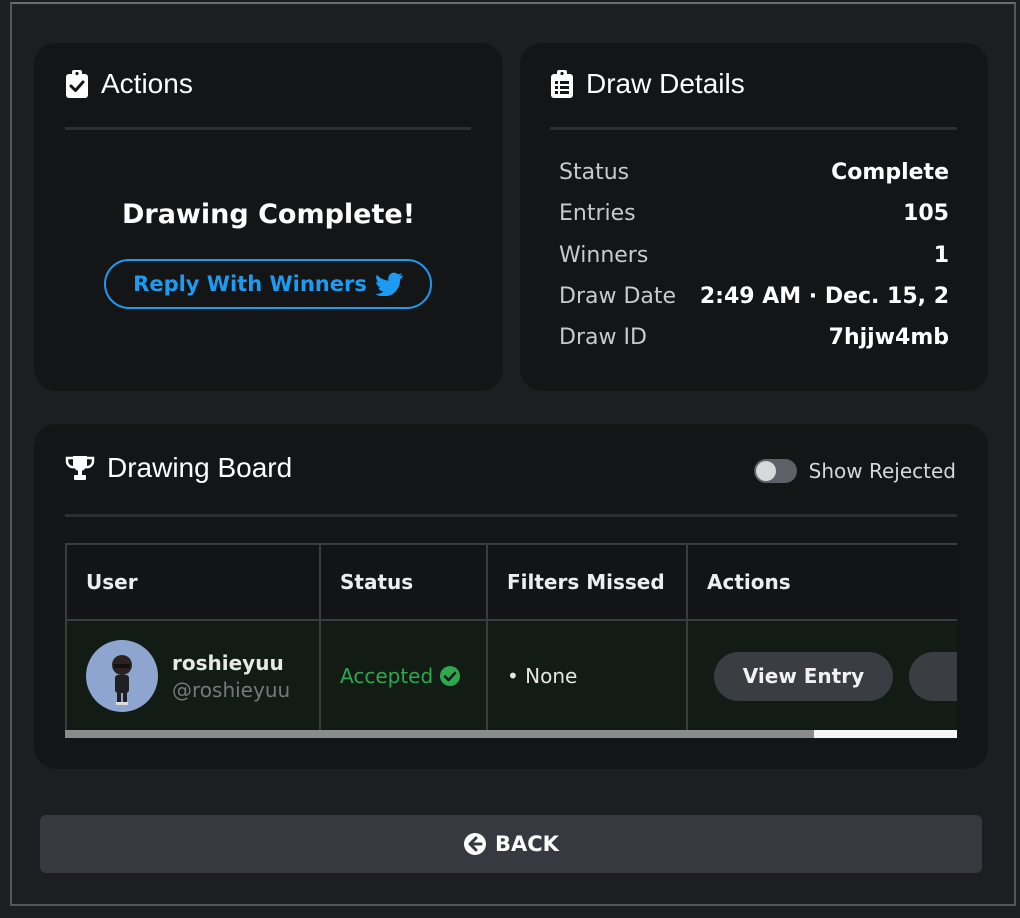 The height and width of the screenshot is (918, 1020). Describe the element at coordinates (754, 255) in the screenshot. I see `detail-row-winners: Winners 1` at that location.